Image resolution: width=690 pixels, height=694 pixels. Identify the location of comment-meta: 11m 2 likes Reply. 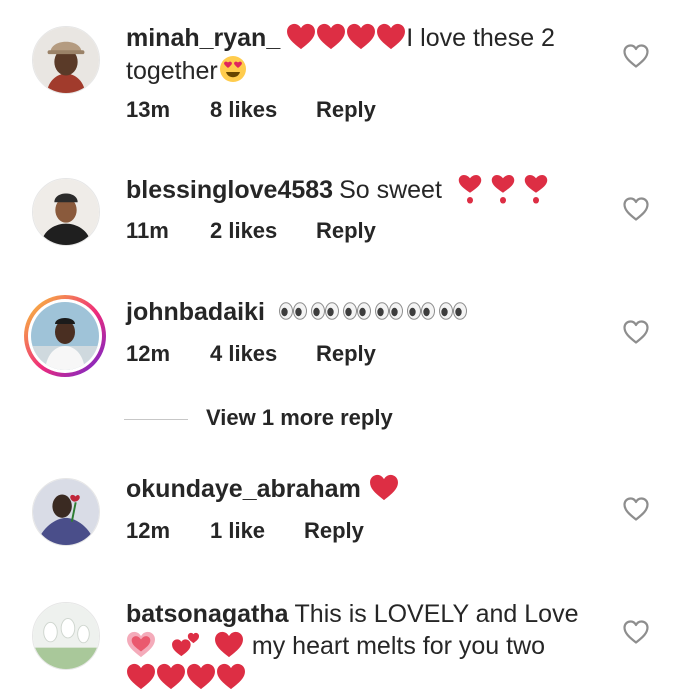
(251, 231).